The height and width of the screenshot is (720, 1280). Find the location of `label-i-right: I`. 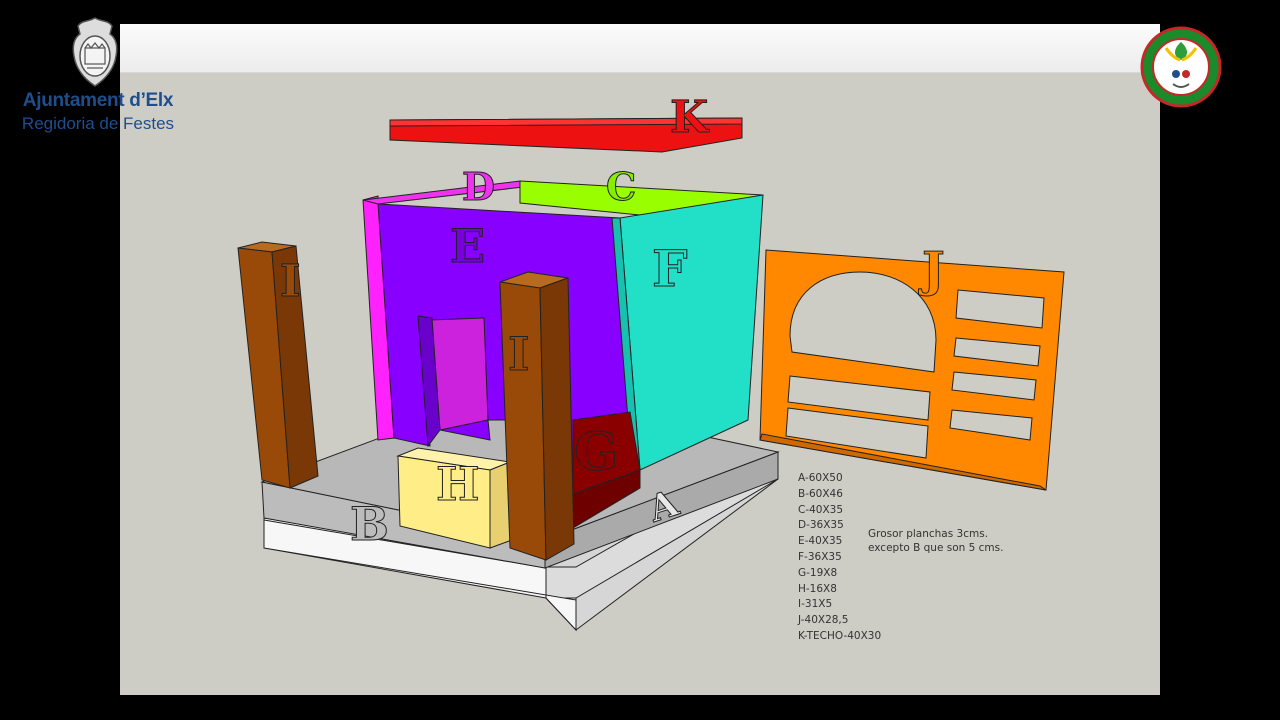

label-i-right: I is located at coordinates (519, 354).